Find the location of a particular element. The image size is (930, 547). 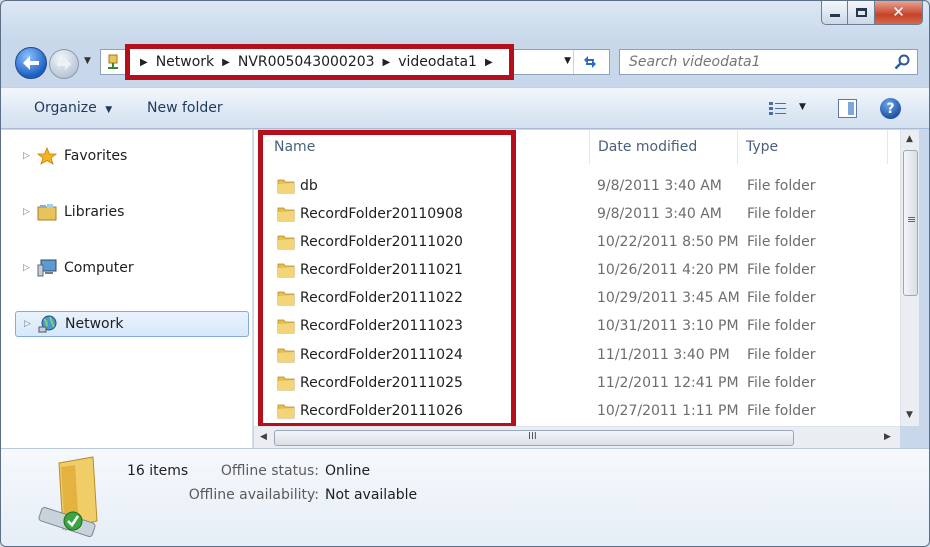

sidebar-item-computer: ▷ Computer is located at coordinates (132, 268).